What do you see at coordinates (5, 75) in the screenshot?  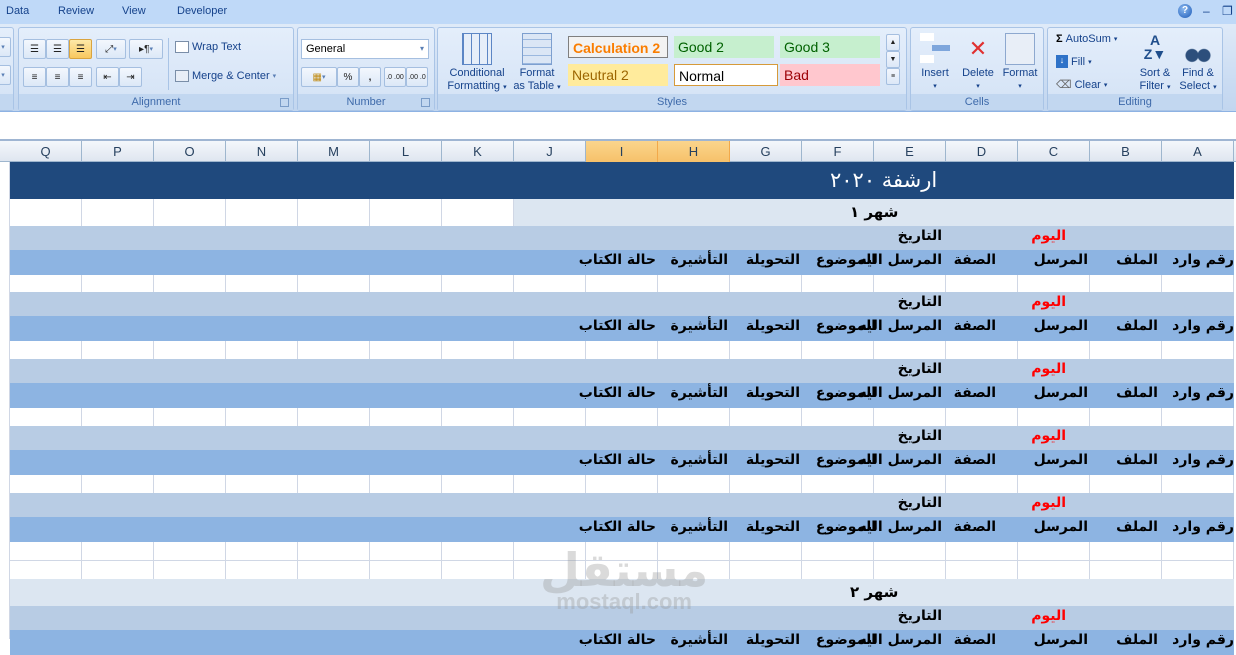 I see `font-size-dropdown: ▾` at bounding box center [5, 75].